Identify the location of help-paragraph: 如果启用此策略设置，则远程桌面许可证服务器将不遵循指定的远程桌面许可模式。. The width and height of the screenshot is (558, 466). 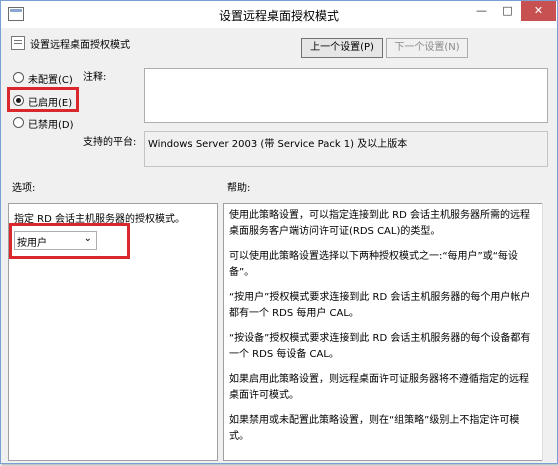
(379, 387).